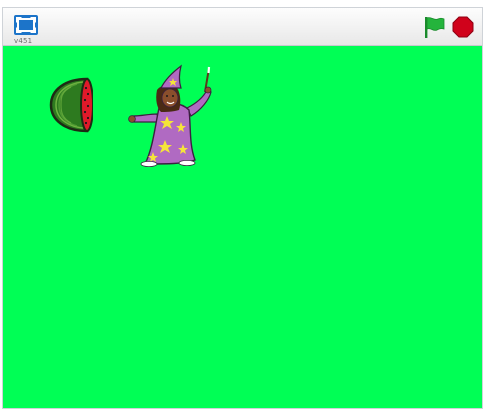 This screenshot has width=486, height=412. I want to click on player-toolbar: v451, so click(242, 27).